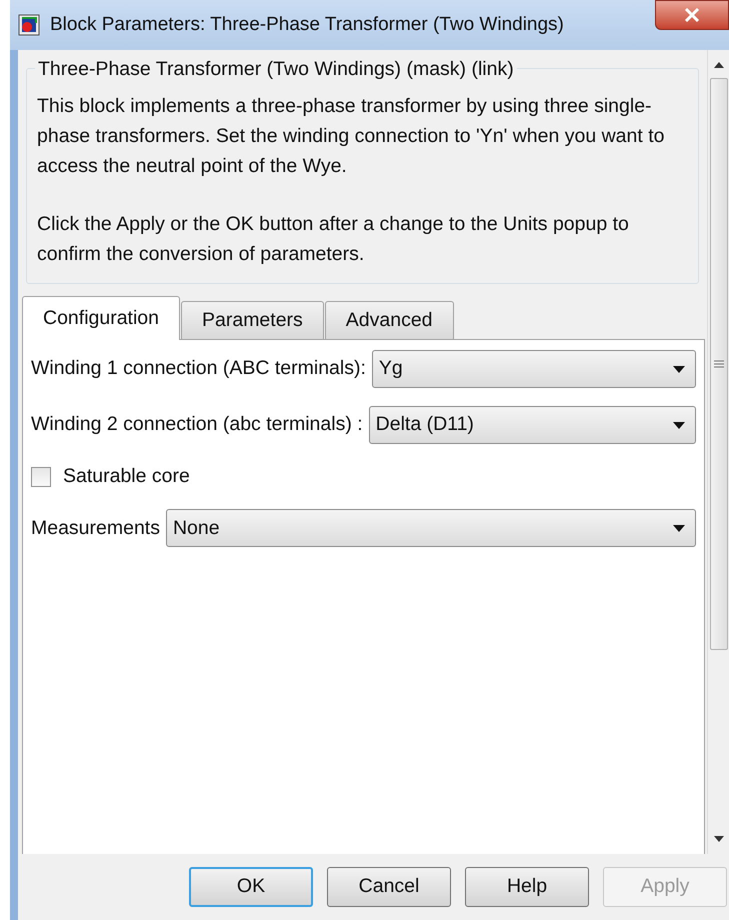 The height and width of the screenshot is (920, 729). I want to click on scroll-up-icon, so click(719, 65).